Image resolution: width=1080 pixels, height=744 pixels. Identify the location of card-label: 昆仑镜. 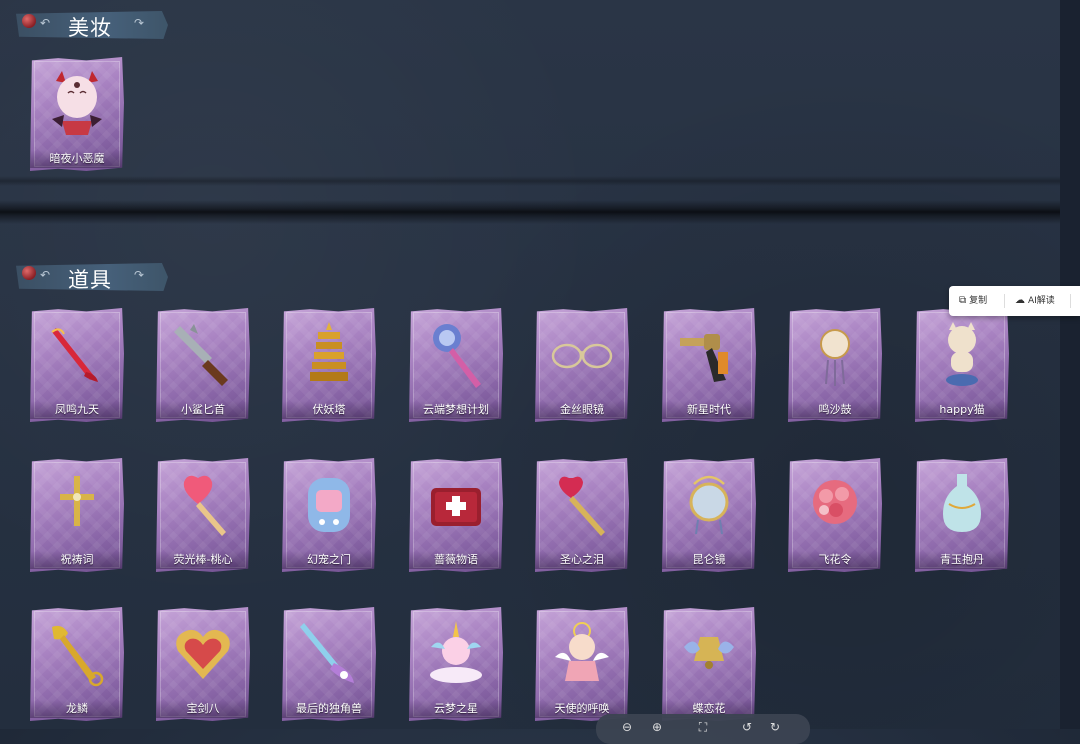
(709, 560).